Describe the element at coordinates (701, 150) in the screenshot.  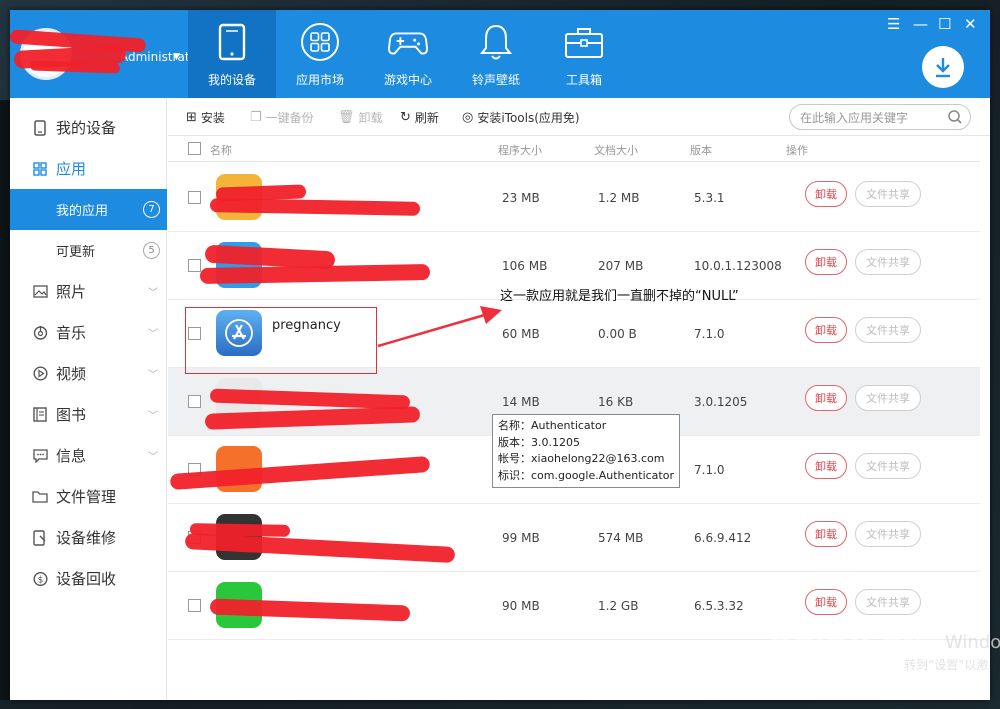
I see `col-version: 版本` at that location.